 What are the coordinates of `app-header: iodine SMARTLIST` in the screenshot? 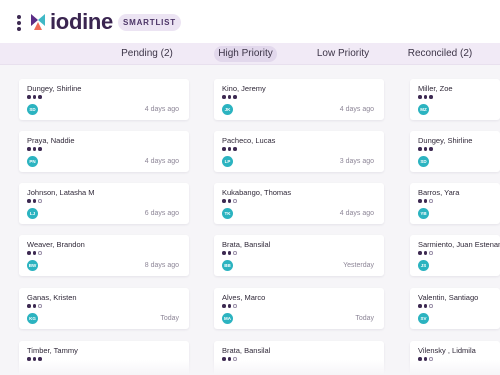 It's located at (250, 21).